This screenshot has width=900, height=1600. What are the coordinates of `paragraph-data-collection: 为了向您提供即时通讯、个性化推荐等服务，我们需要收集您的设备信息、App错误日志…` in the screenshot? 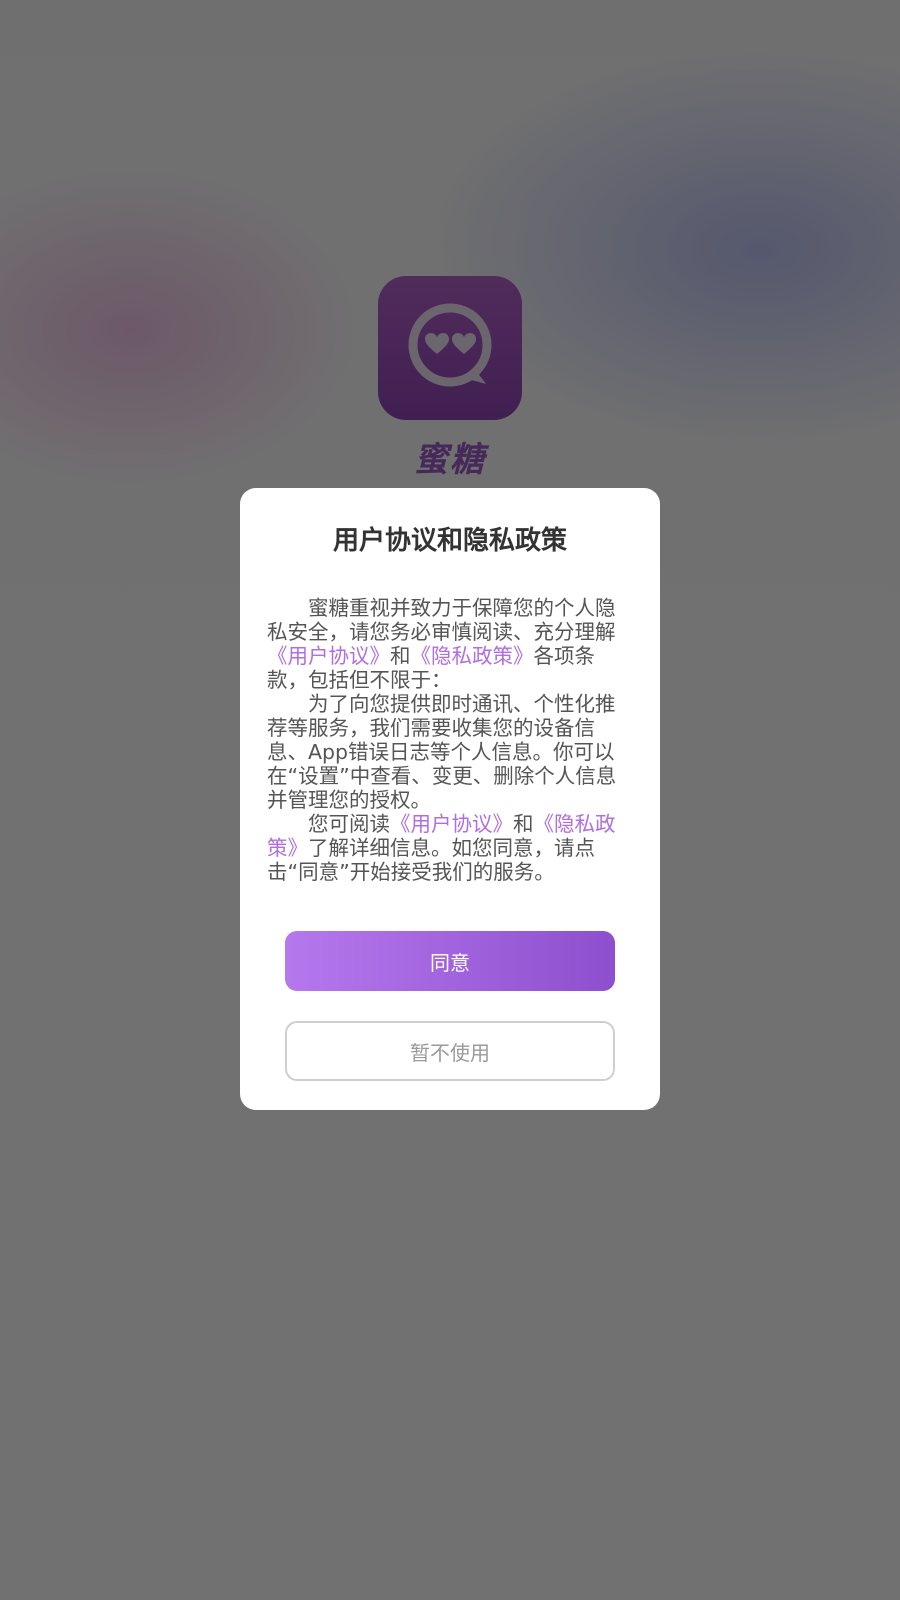 It's located at (447, 752).